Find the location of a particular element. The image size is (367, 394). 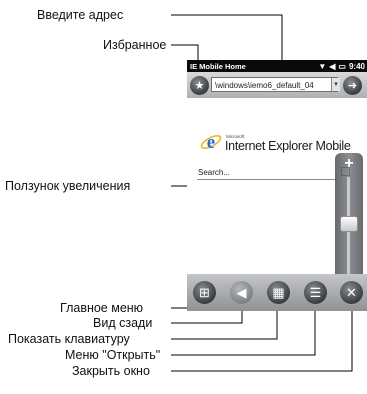

menu-list-icon: ☰ is located at coordinates (315, 292).